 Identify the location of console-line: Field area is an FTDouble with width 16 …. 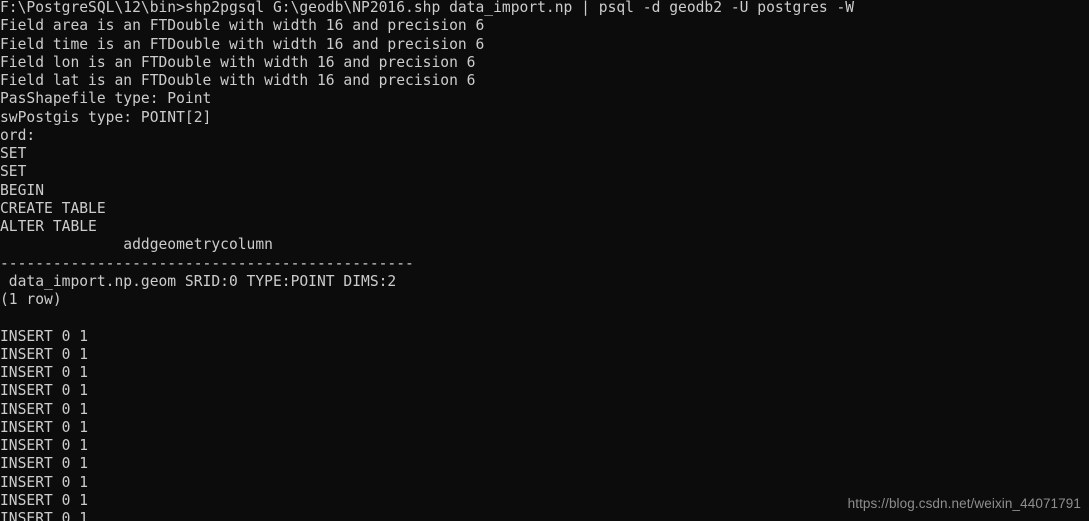
(242, 25).